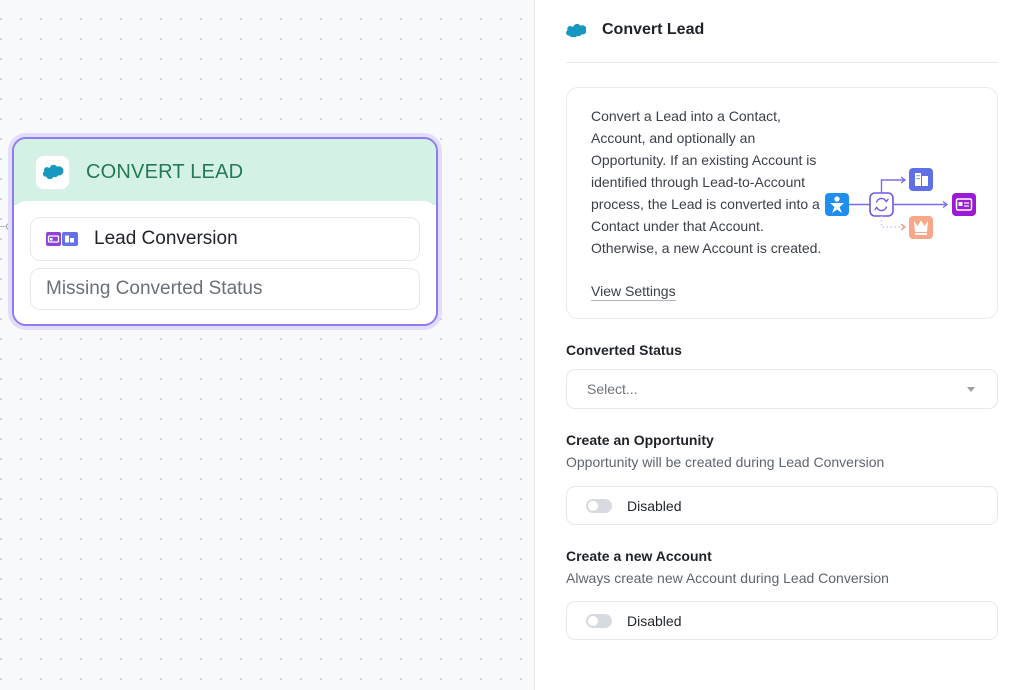  What do you see at coordinates (624, 350) in the screenshot?
I see `converted-status-label: Converted Status` at bounding box center [624, 350].